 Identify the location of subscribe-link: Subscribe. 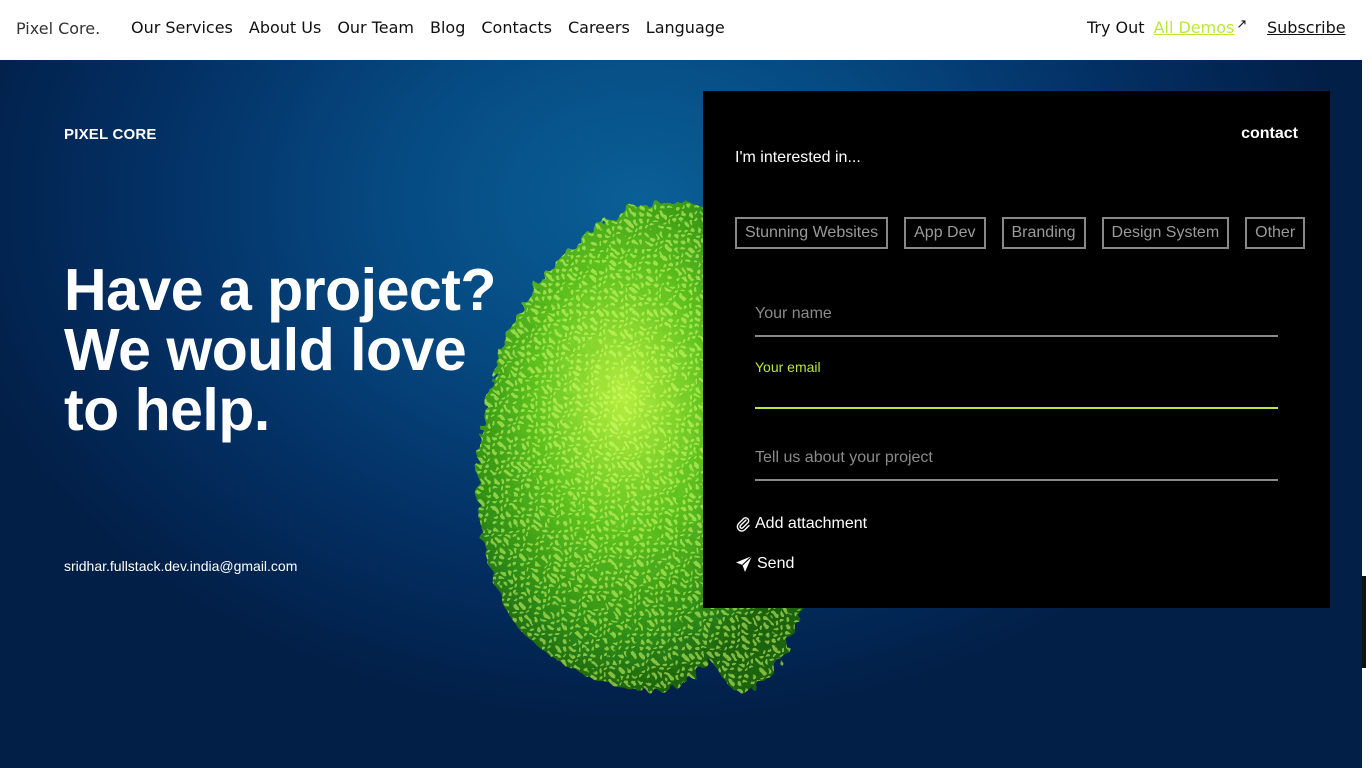
(1306, 27).